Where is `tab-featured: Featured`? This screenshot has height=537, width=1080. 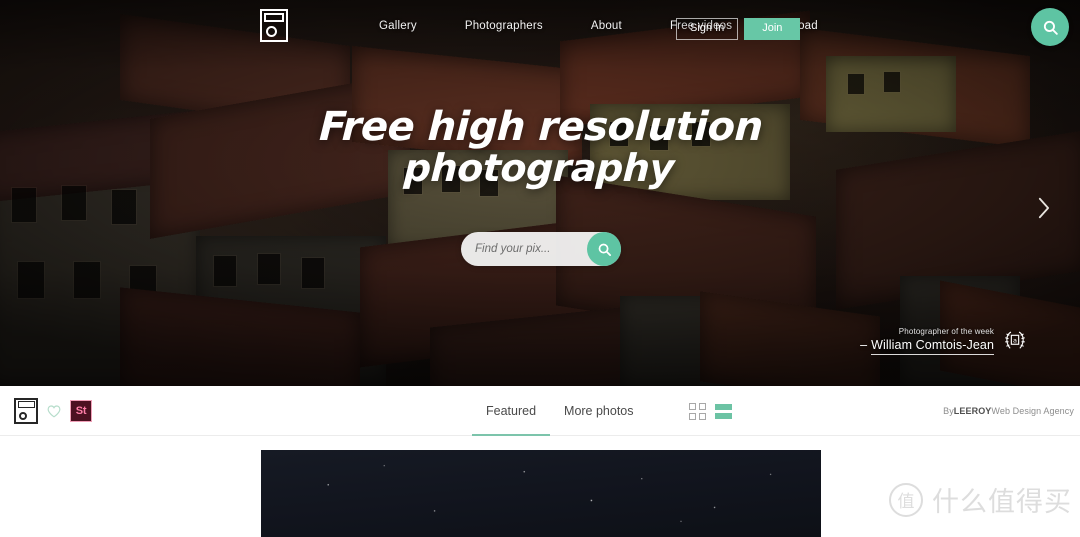 tab-featured: Featured is located at coordinates (511, 411).